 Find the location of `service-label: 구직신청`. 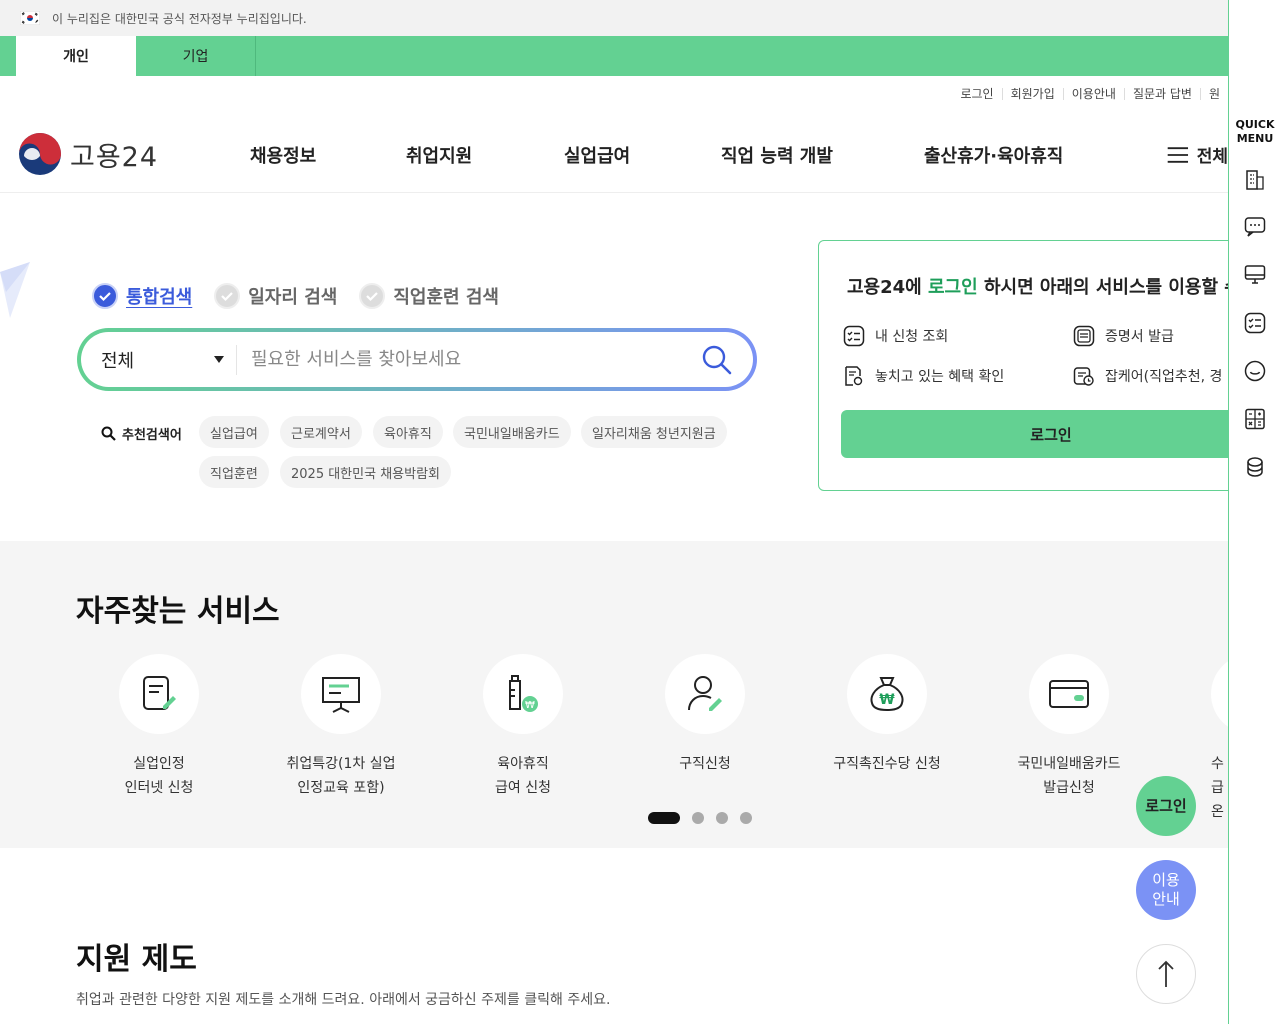

service-label: 구직신청 is located at coordinates (705, 764).